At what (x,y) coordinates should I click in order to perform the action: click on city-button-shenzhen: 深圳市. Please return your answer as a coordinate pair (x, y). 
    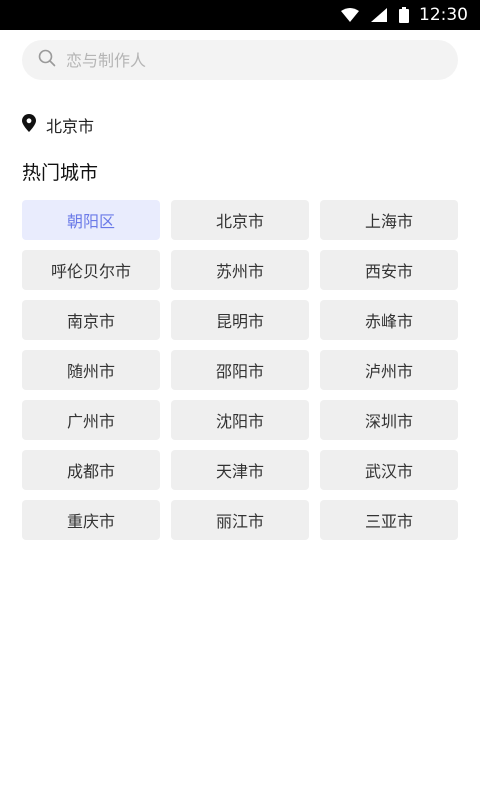
    Looking at the image, I should click on (389, 420).